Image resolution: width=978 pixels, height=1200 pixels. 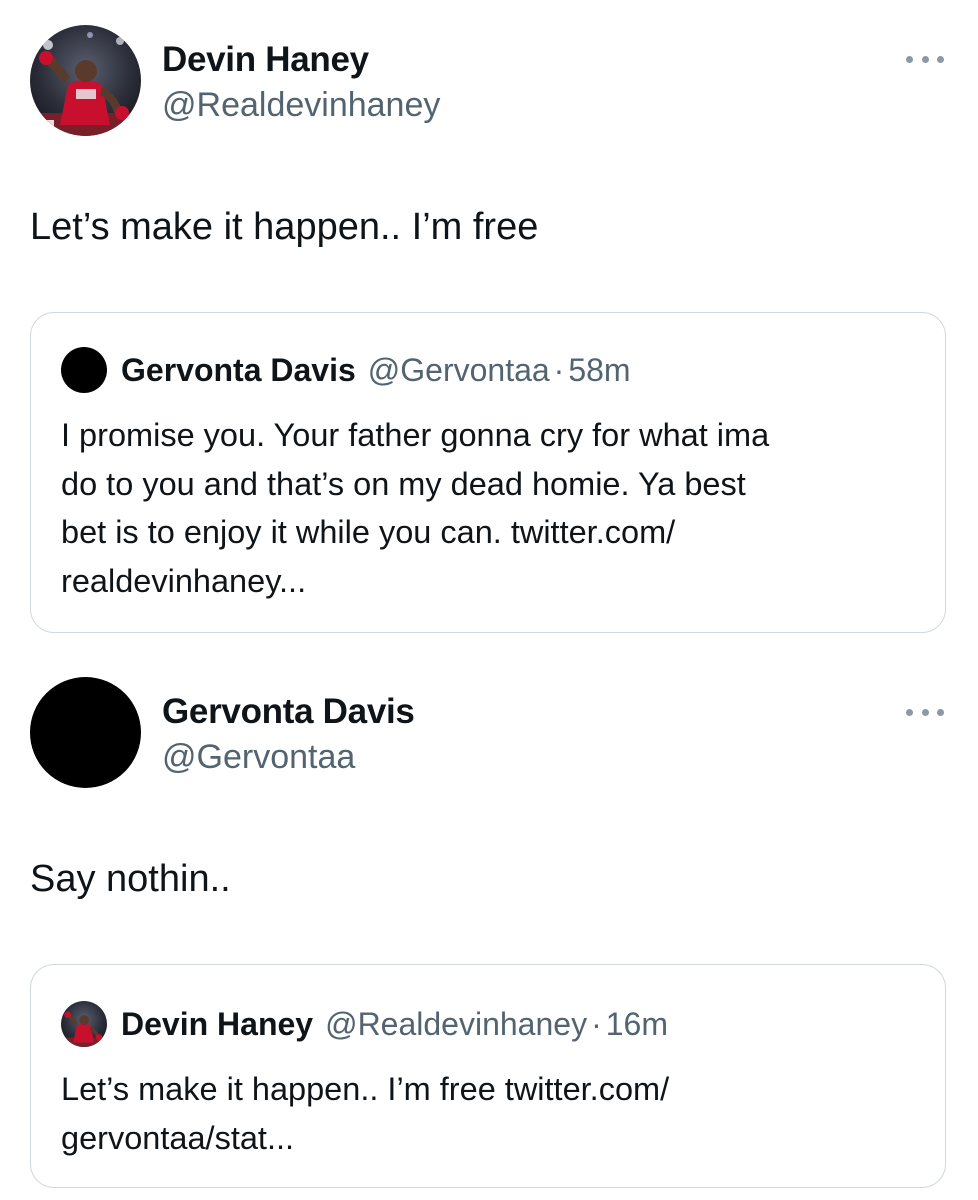 What do you see at coordinates (238, 370) in the screenshot?
I see `quote-author-name: Gervonta Davis` at bounding box center [238, 370].